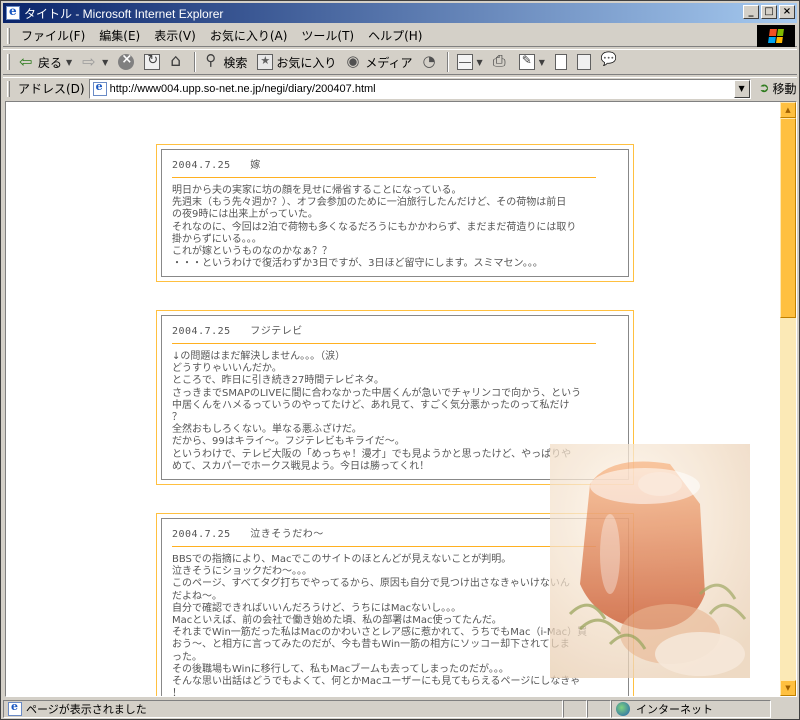  Describe the element at coordinates (526, 61) in the screenshot. I see `edit-icon` at that location.